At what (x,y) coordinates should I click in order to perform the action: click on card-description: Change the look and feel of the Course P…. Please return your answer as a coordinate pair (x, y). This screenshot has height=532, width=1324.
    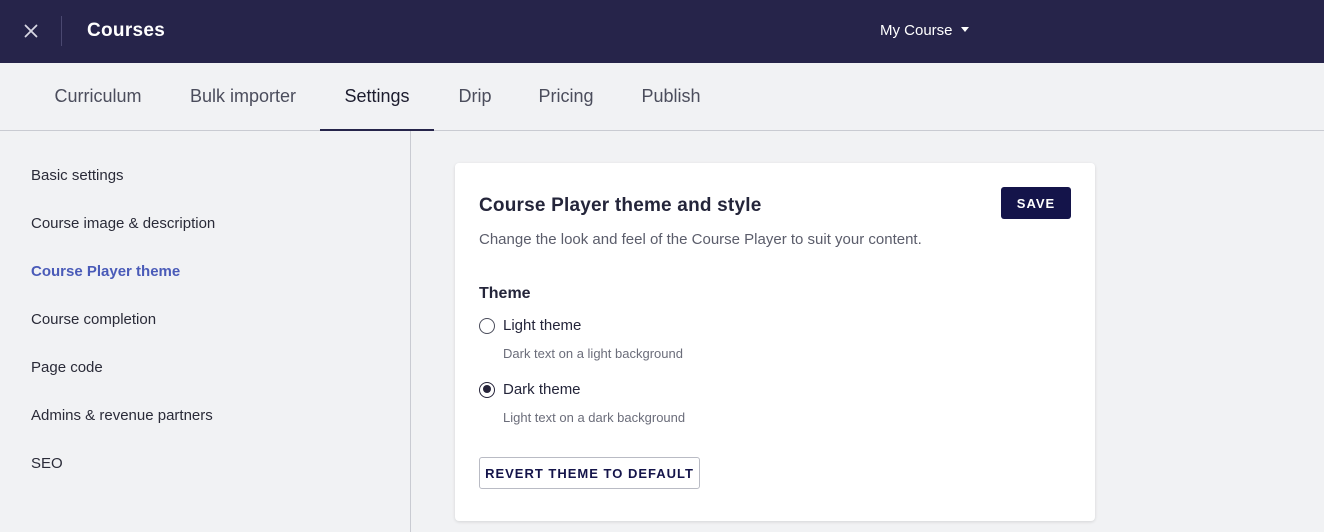
    Looking at the image, I should click on (700, 239).